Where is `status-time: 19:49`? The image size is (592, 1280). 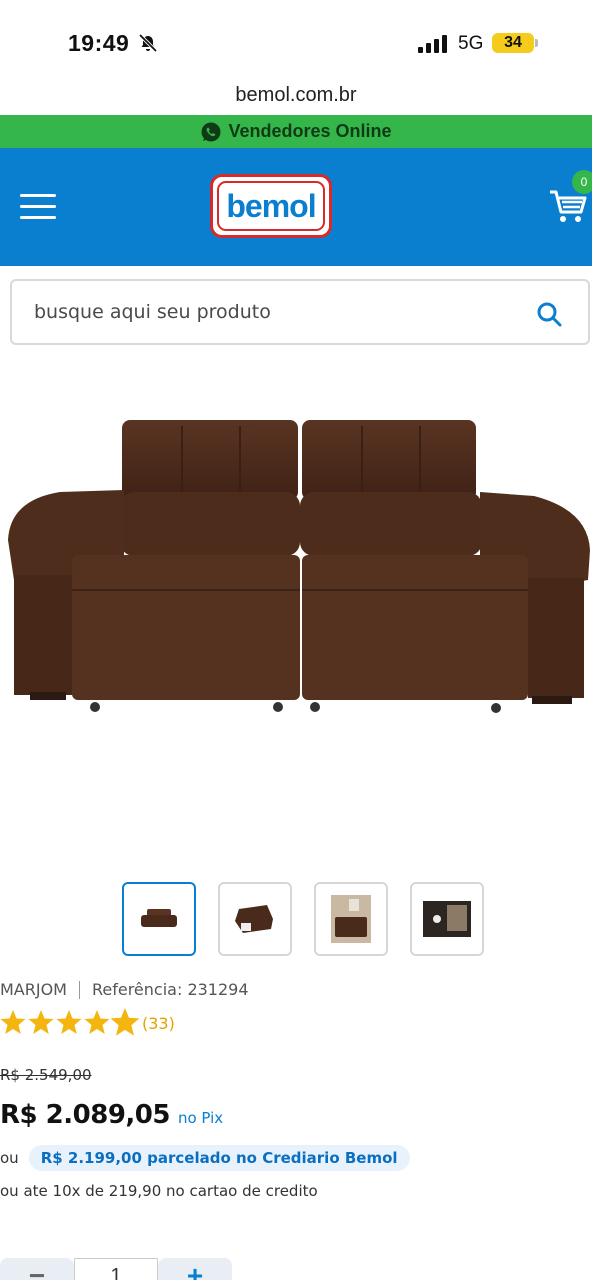 status-time: 19:49 is located at coordinates (99, 43).